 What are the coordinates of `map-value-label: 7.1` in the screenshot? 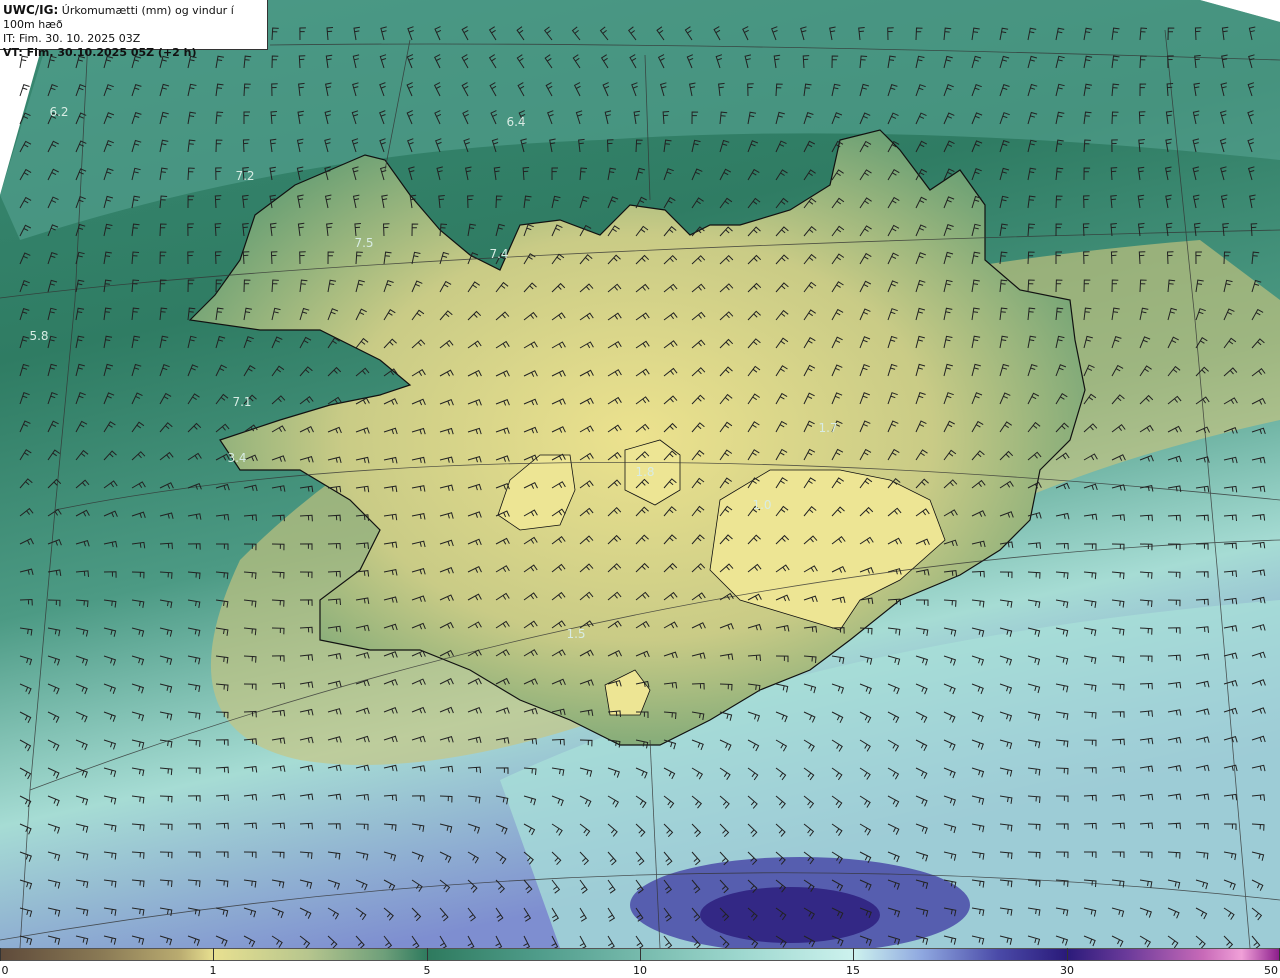 It's located at (242, 402).